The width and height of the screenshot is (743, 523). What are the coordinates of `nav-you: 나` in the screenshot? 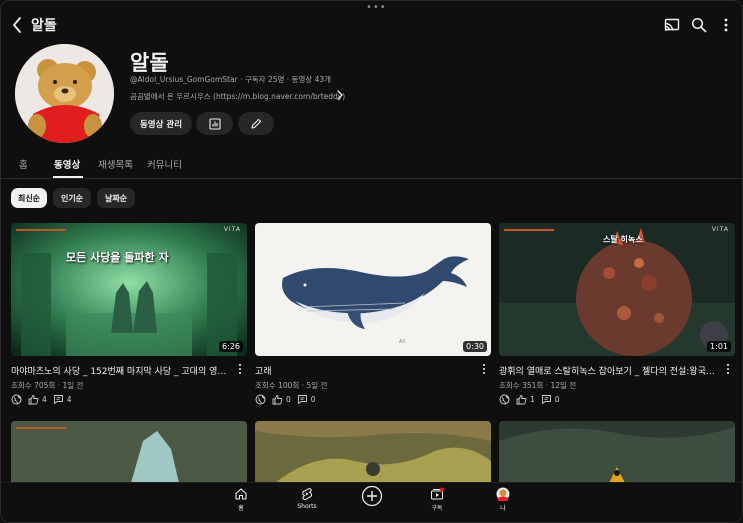 It's located at (503, 499).